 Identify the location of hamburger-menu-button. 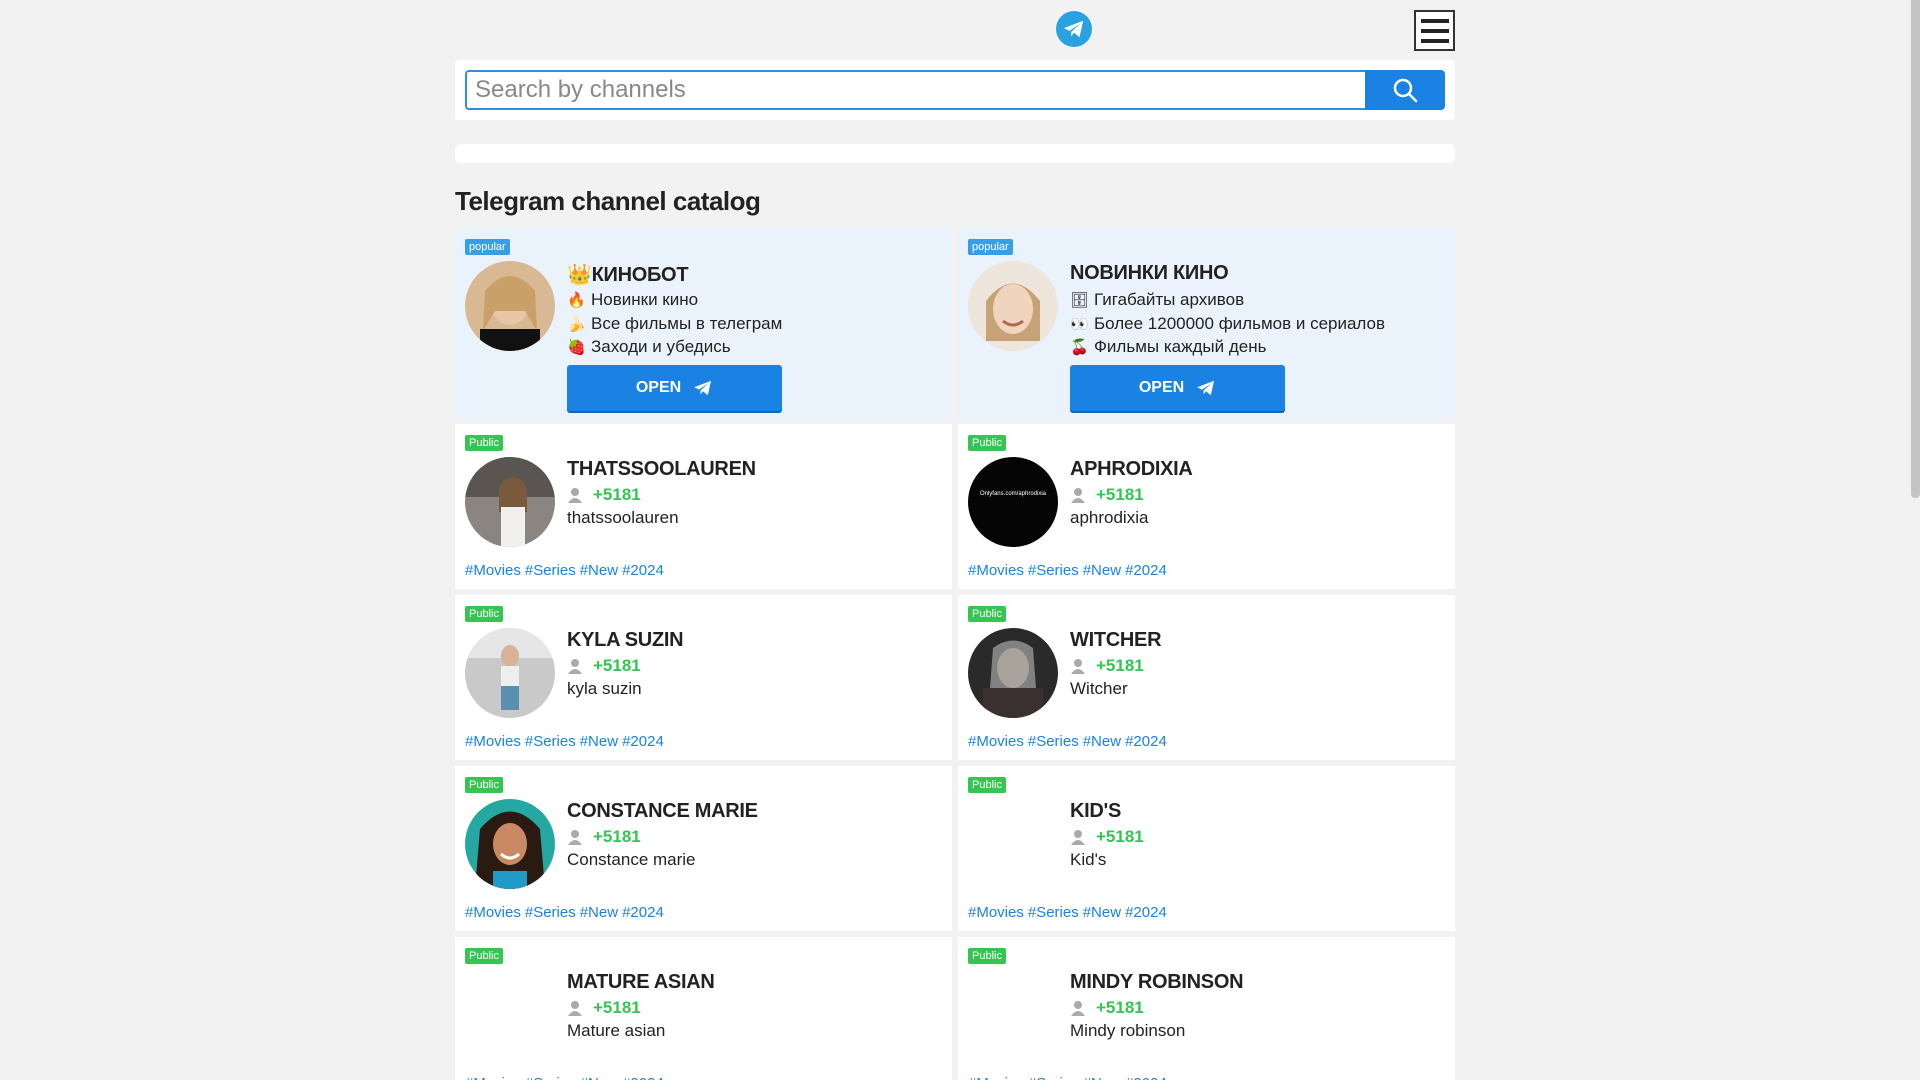
(1434, 30).